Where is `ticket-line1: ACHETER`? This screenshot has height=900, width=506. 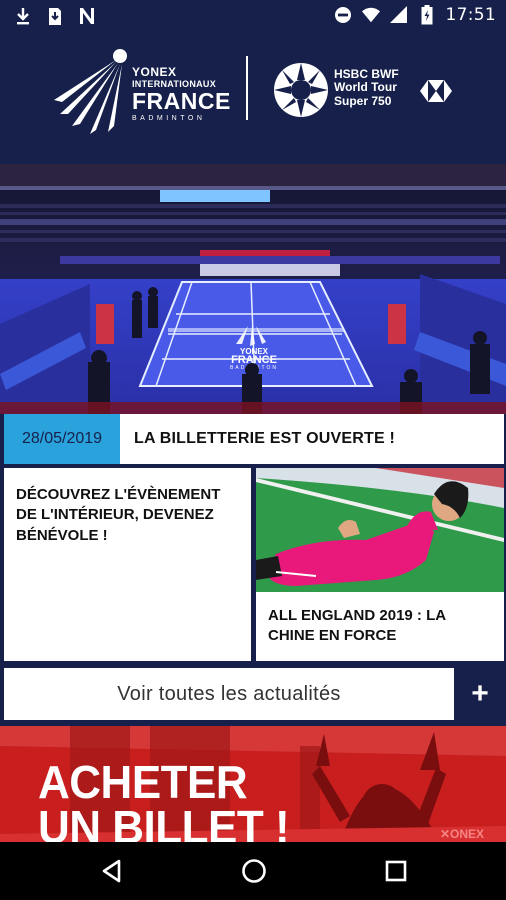
ticket-line1: ACHETER is located at coordinates (143, 782).